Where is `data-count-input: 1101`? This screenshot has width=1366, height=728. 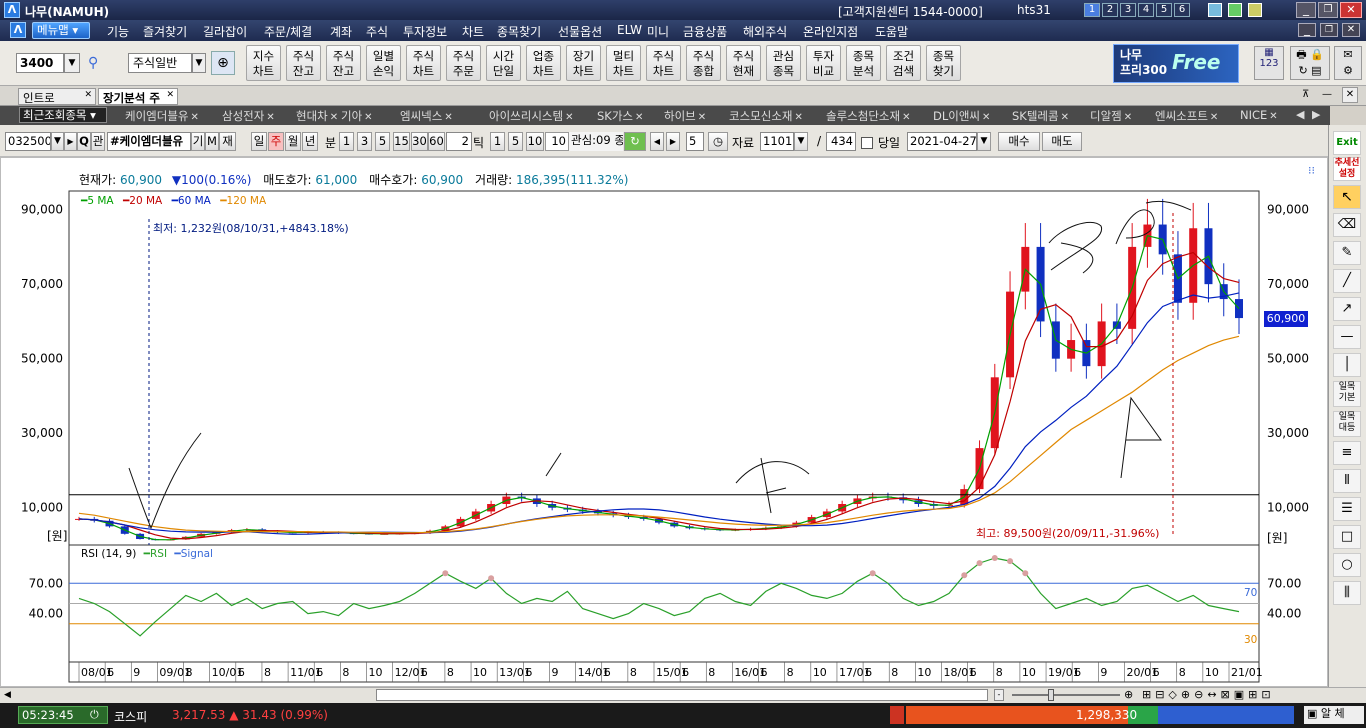
data-count-input: 1101 is located at coordinates (777, 141).